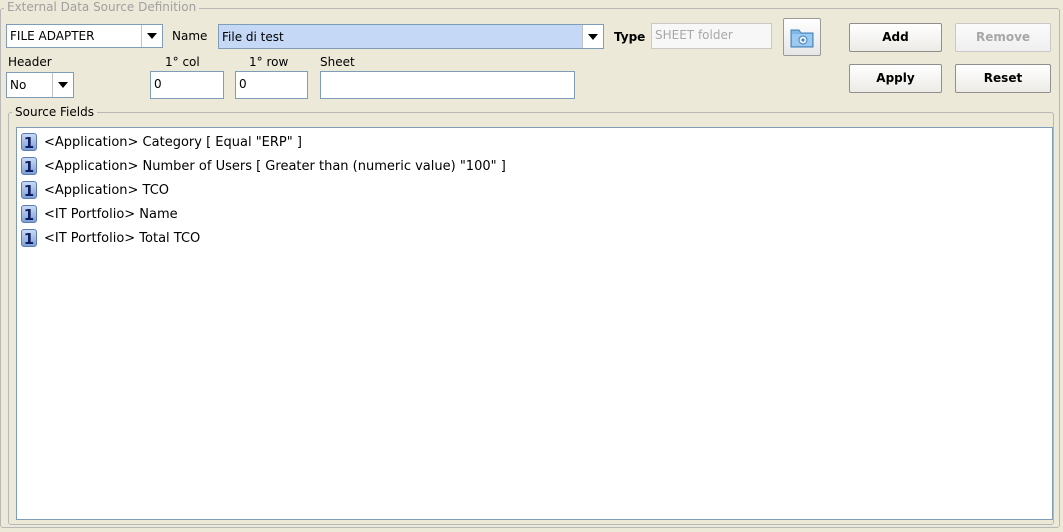 Image resolution: width=1063 pixels, height=532 pixels. Describe the element at coordinates (337, 62) in the screenshot. I see `sheet-label: Sheet` at that location.